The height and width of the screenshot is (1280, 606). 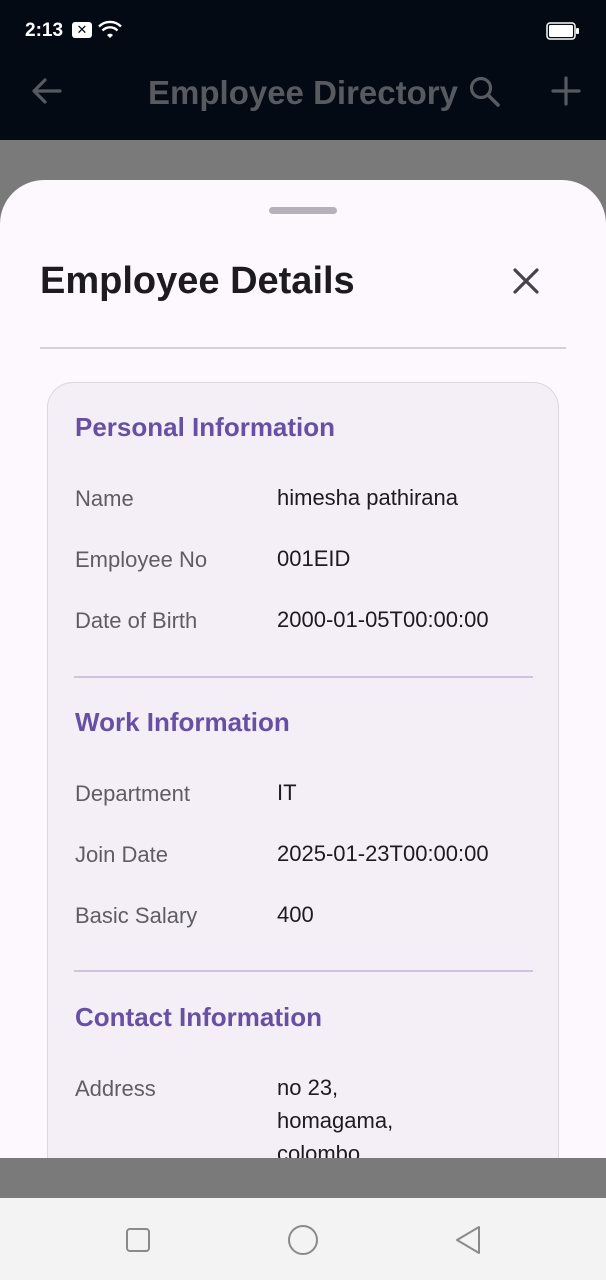 I want to click on label-employee-no: Employee No, so click(x=141, y=559).